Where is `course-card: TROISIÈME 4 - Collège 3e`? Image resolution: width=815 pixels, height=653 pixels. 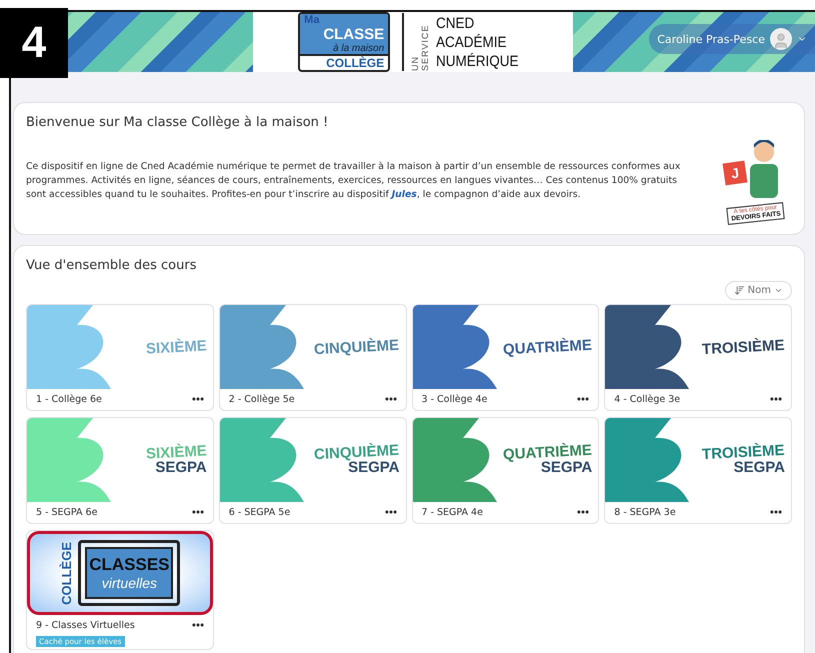
course-card: TROISIÈME 4 - Collège 3e is located at coordinates (698, 357).